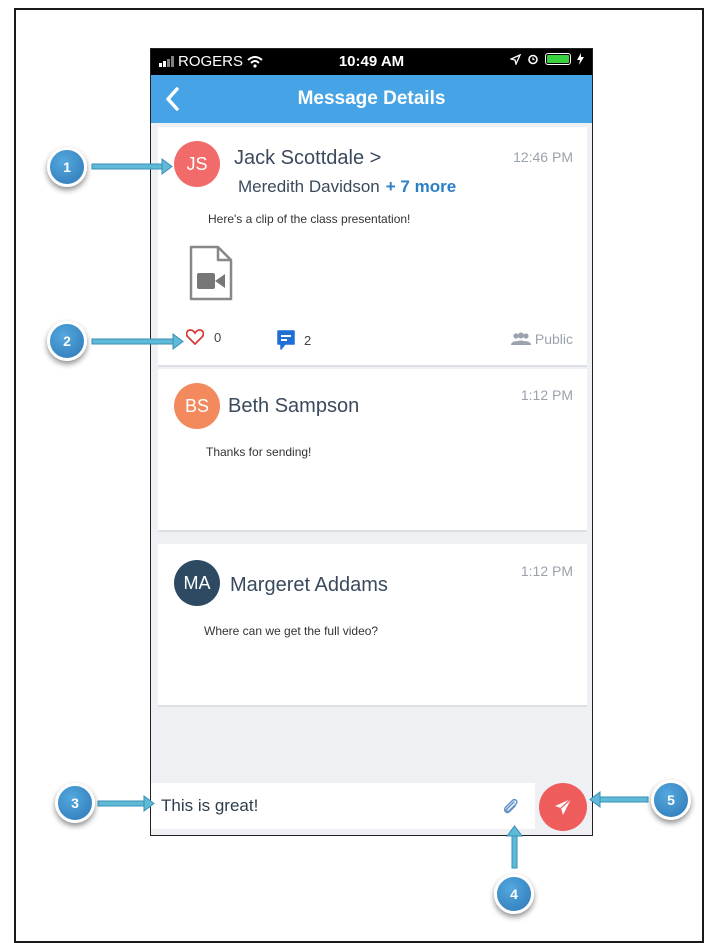 This screenshot has width=716, height=943. What do you see at coordinates (671, 800) in the screenshot?
I see `callout-badge-5: 5` at bounding box center [671, 800].